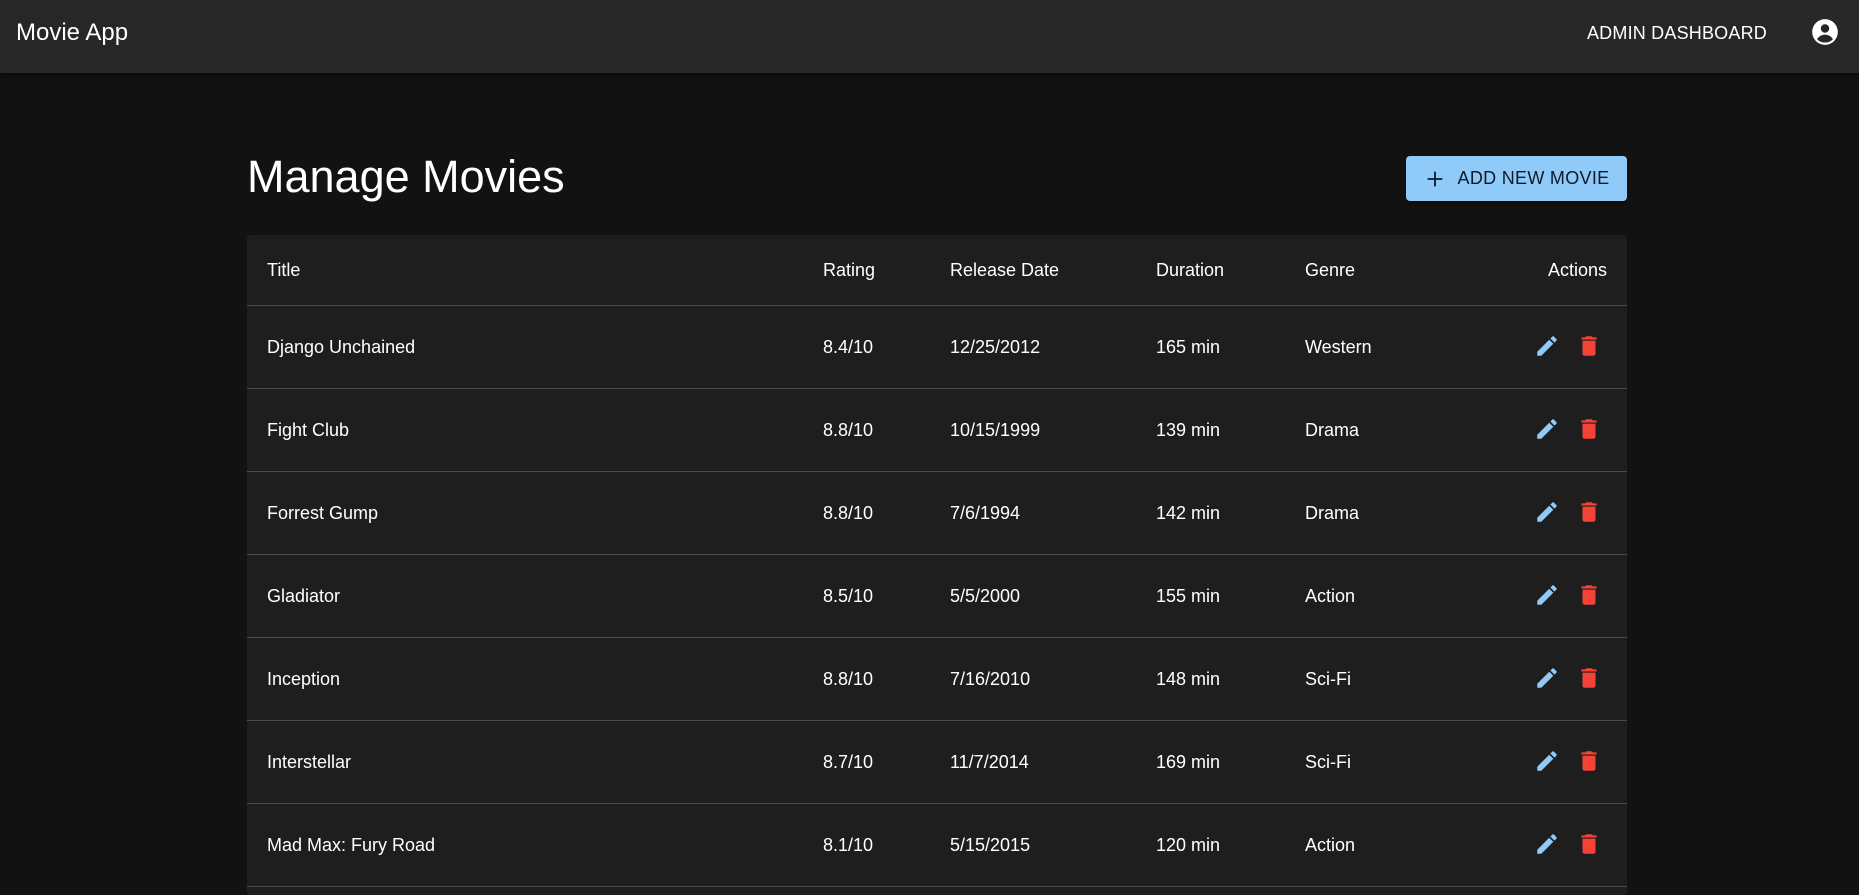  I want to click on add-new-movie-label: ADD NEW MOVIE, so click(1533, 178).